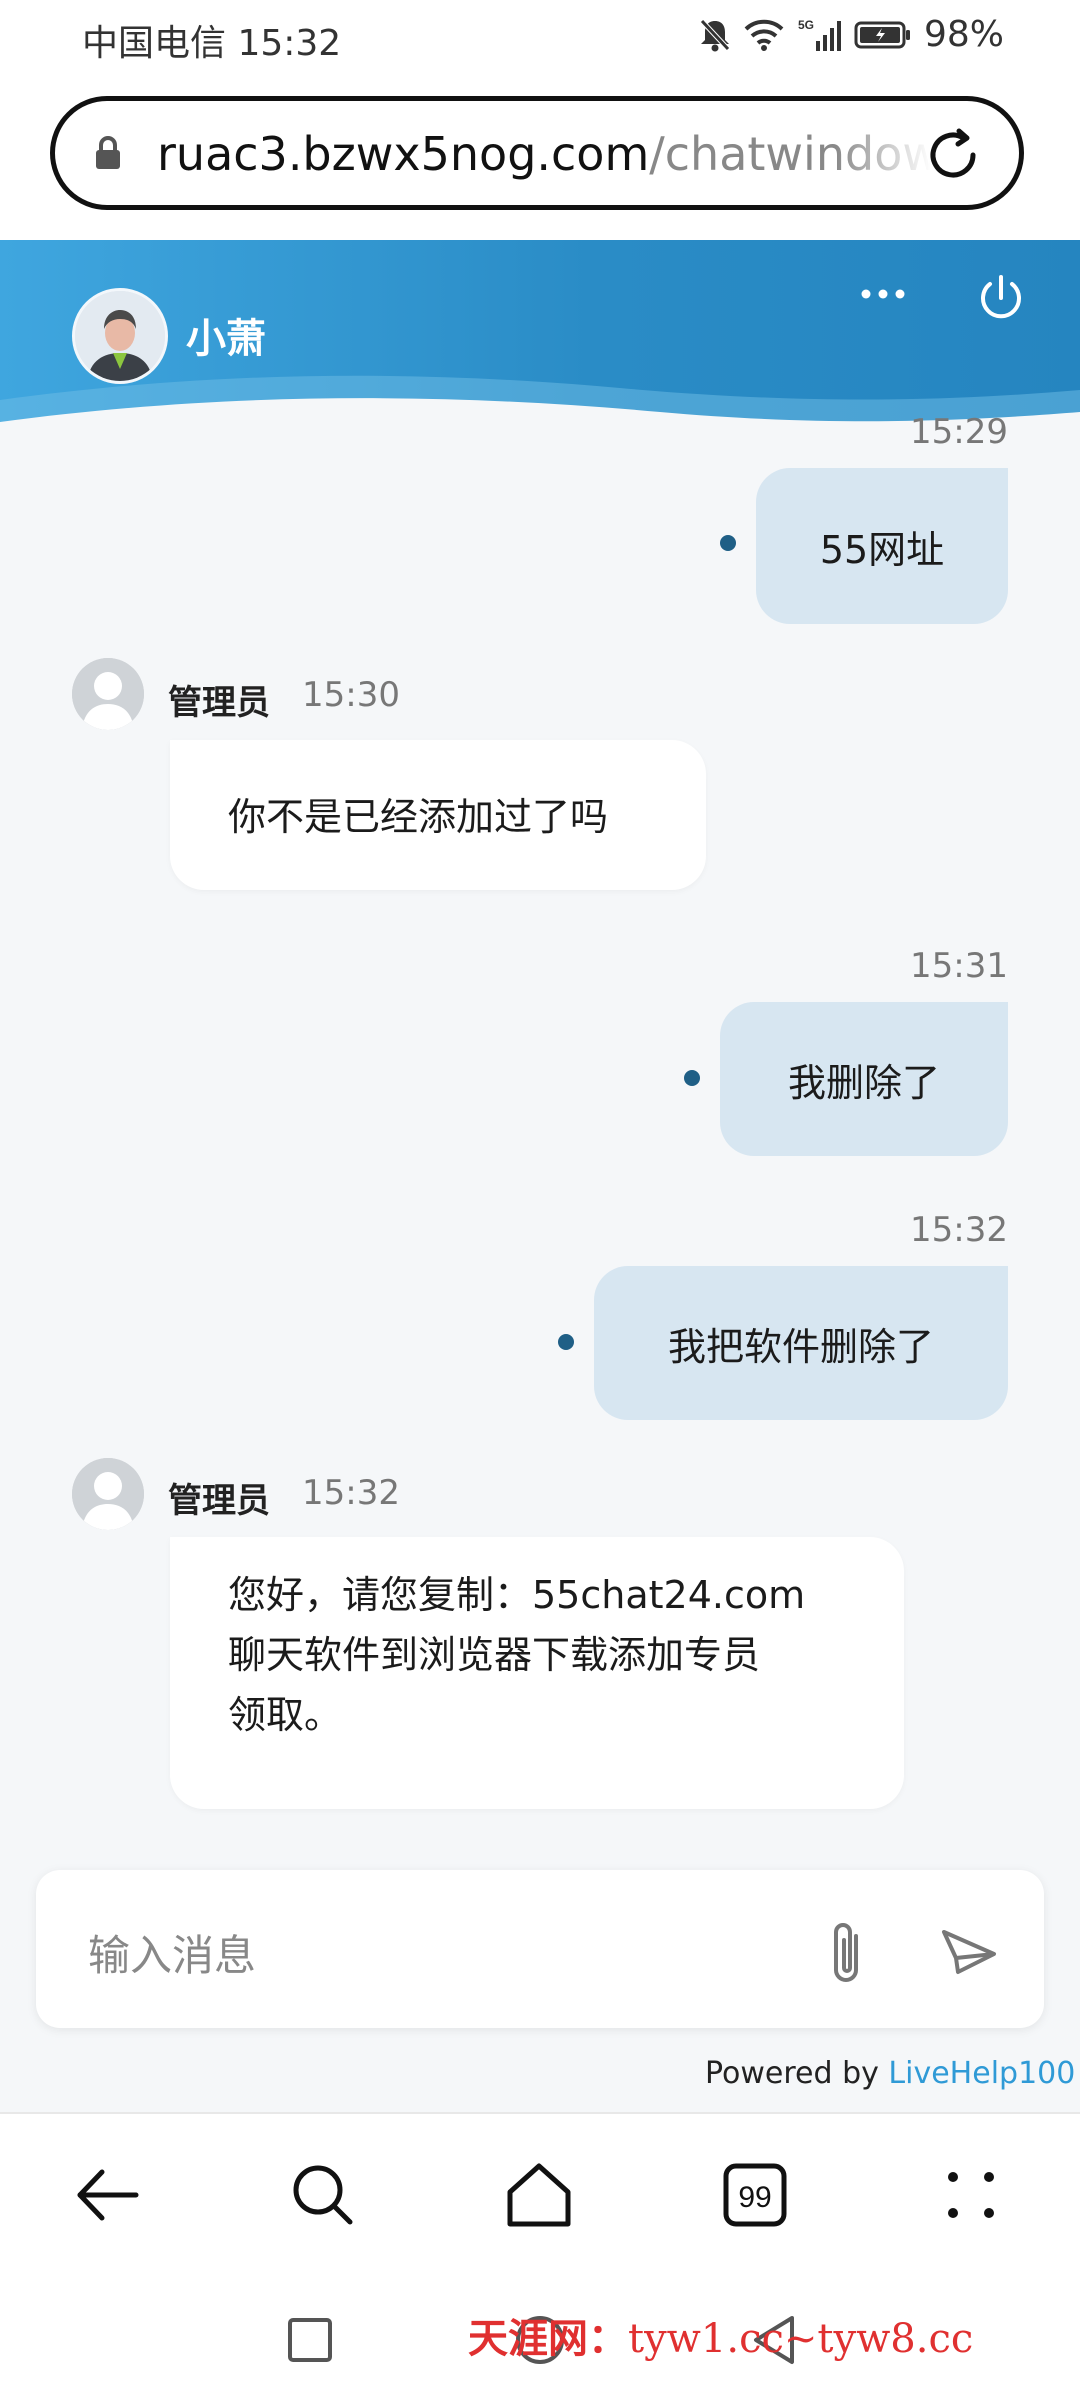 The image size is (1080, 2400). I want to click on message-text: 我删除了, so click(863, 1082).